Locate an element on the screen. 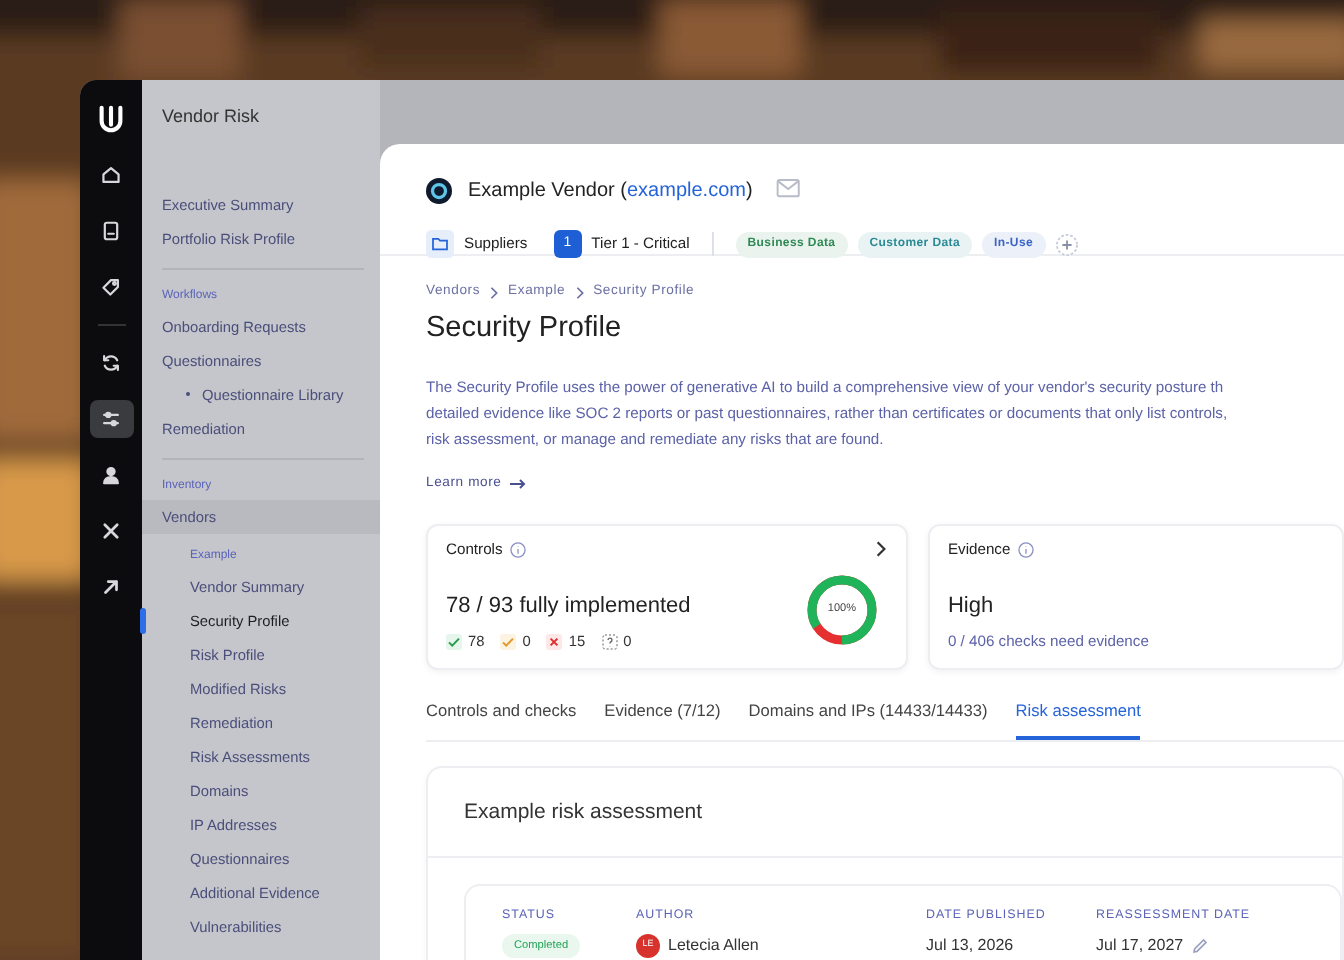 Image resolution: width=1344 pixels, height=960 pixels. sliders-icon is located at coordinates (111, 419).